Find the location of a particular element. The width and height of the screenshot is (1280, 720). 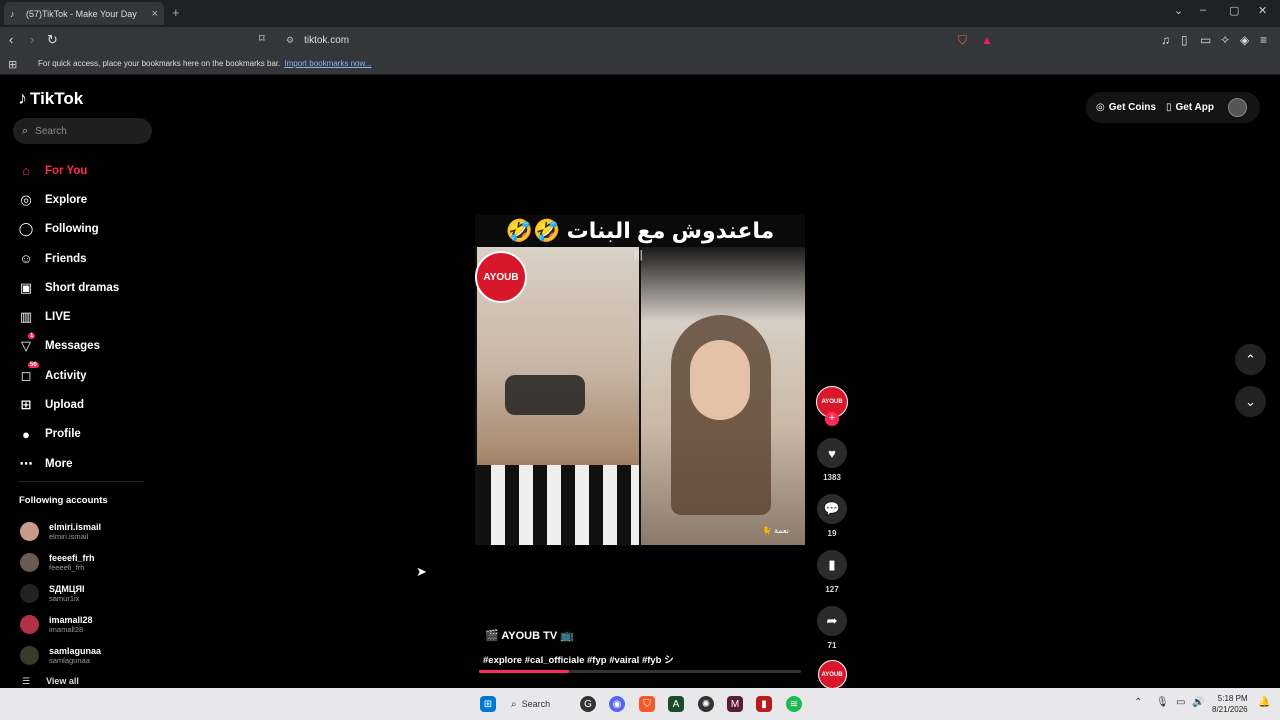

close-window-button: ✕ is located at coordinates (1262, 10).